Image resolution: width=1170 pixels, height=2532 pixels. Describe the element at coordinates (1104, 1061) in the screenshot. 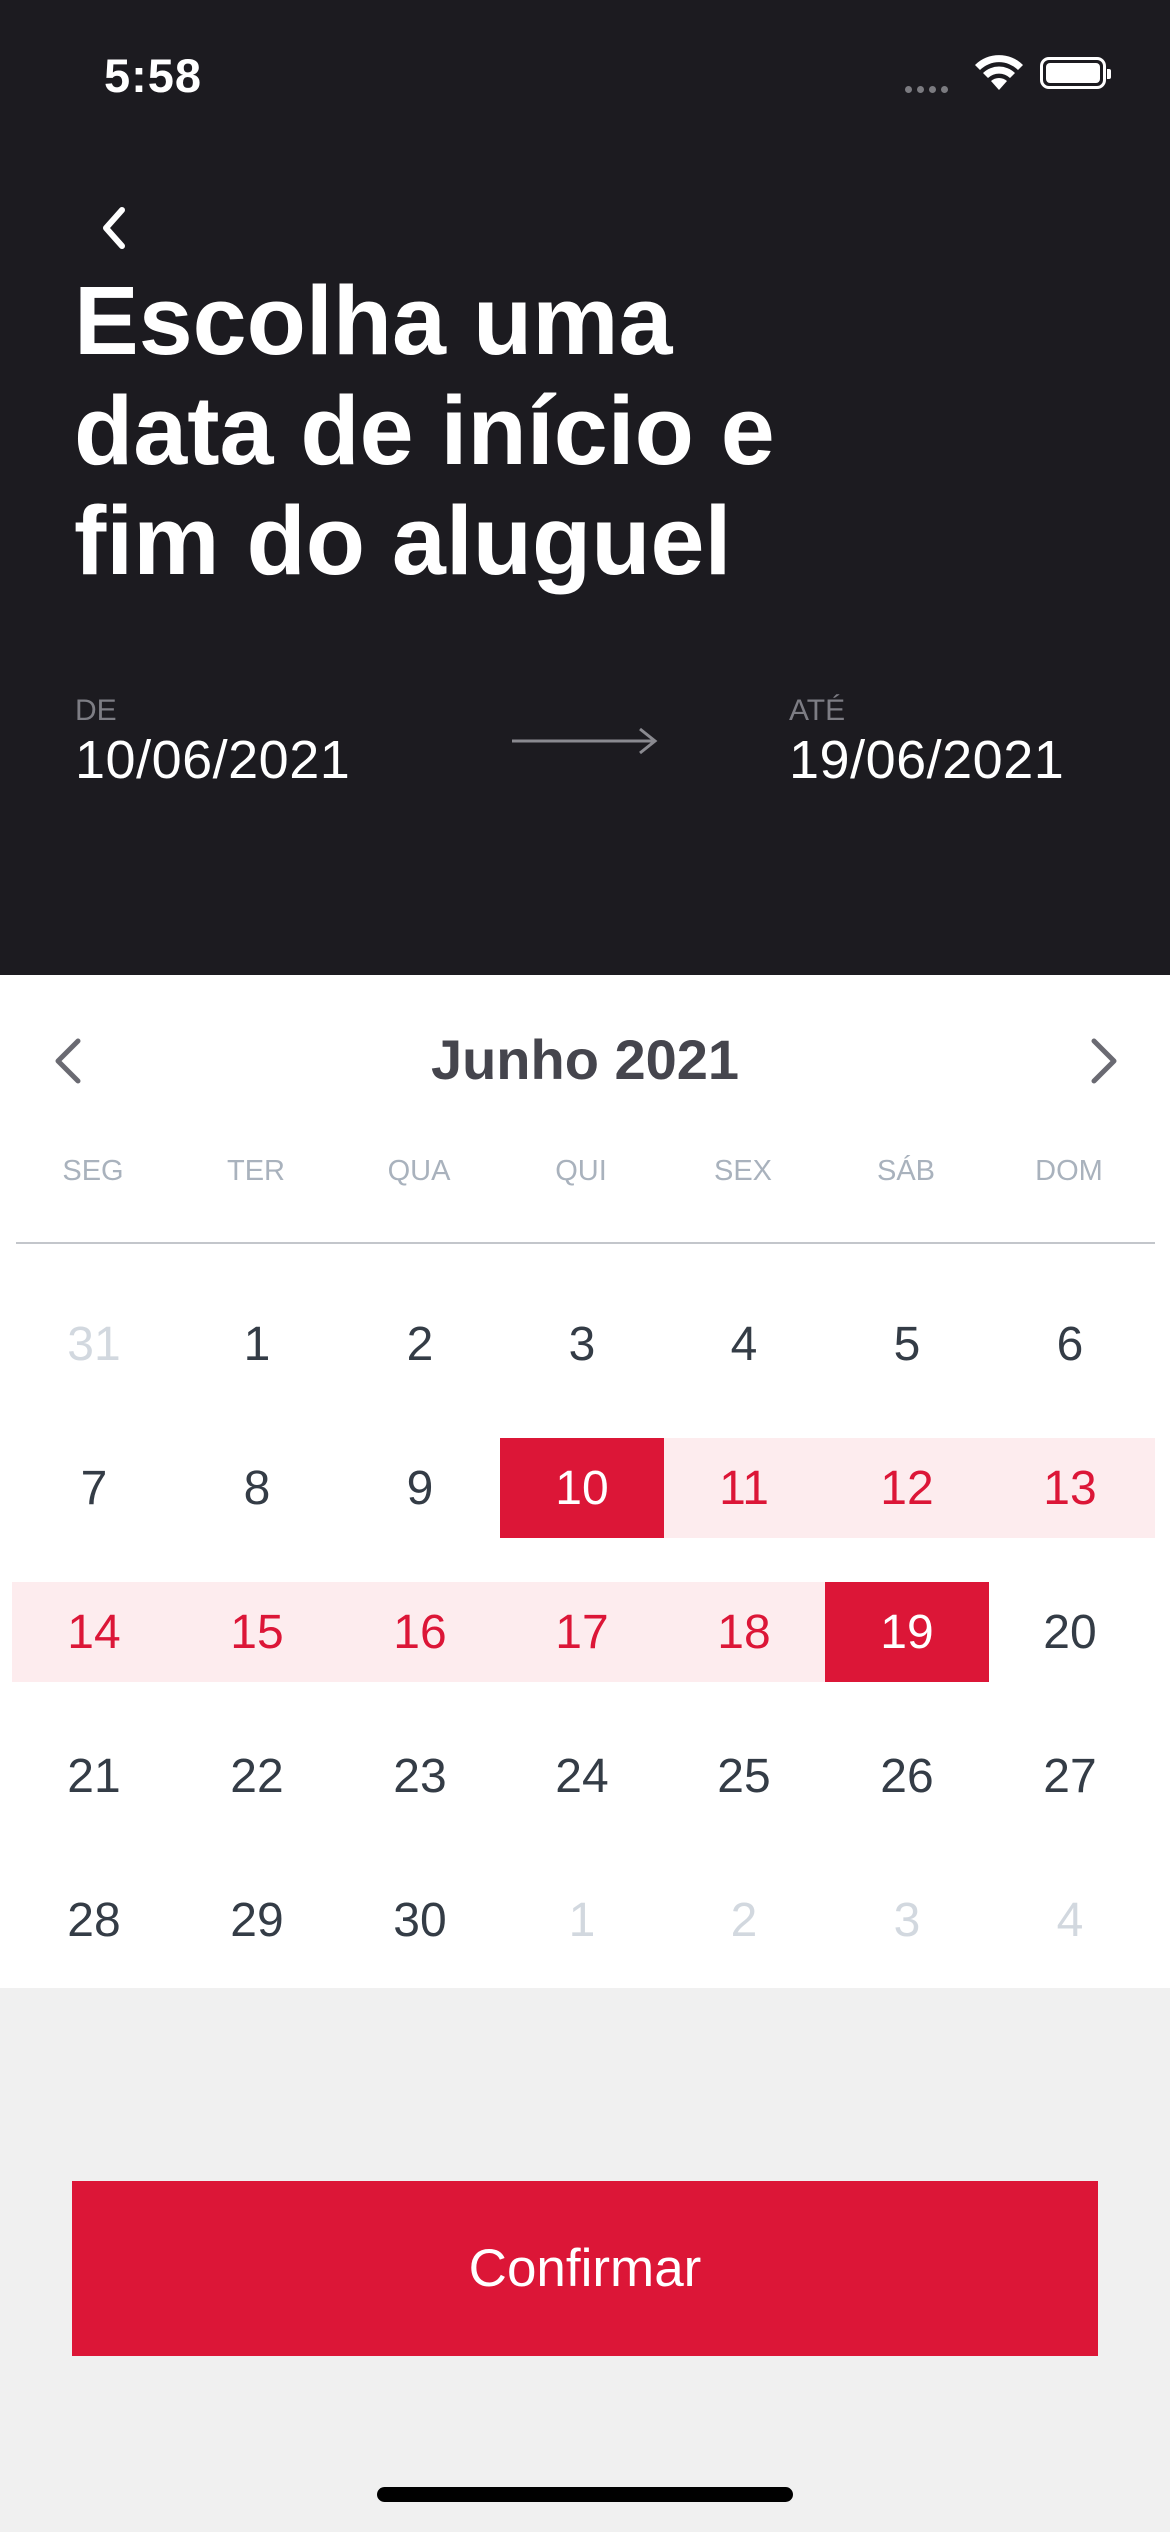

I see `next-month-chevron-icon` at that location.